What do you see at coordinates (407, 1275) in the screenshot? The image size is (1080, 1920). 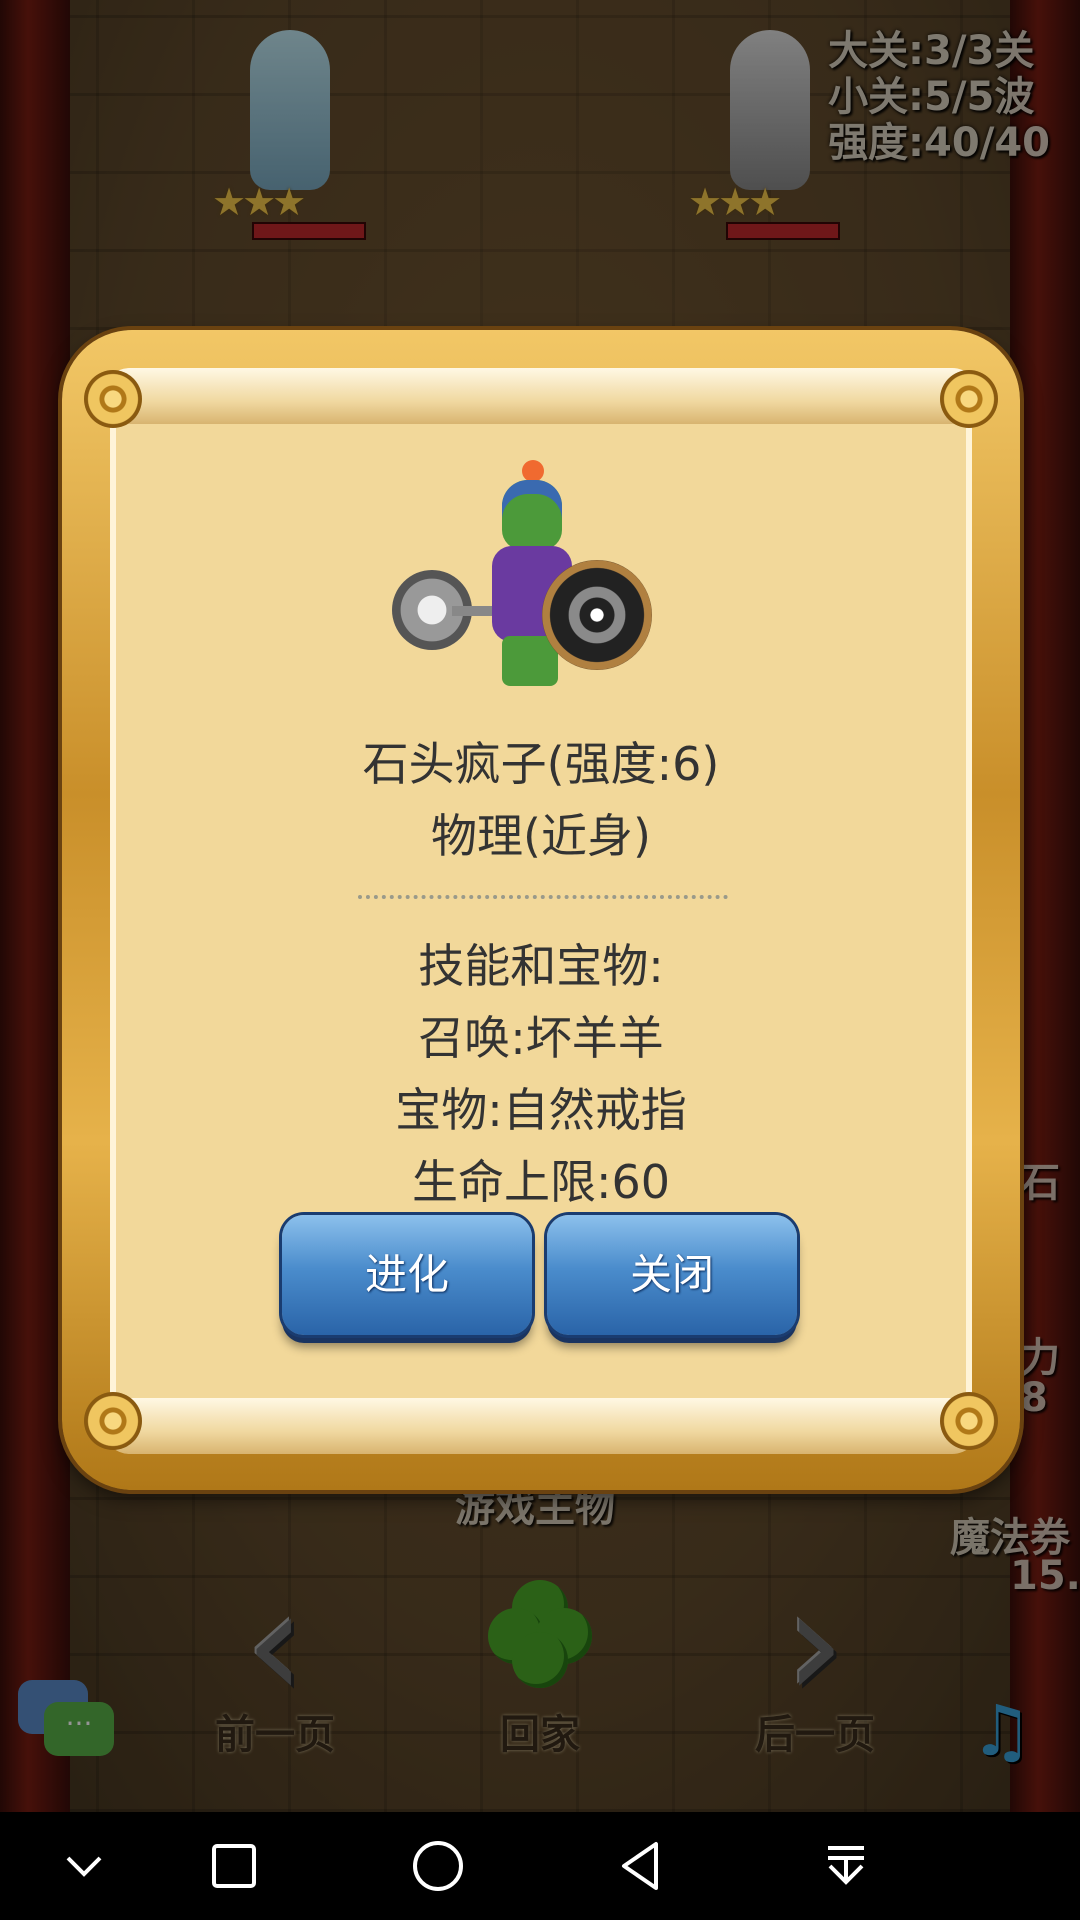 I see `evolve-button: 进化` at bounding box center [407, 1275].